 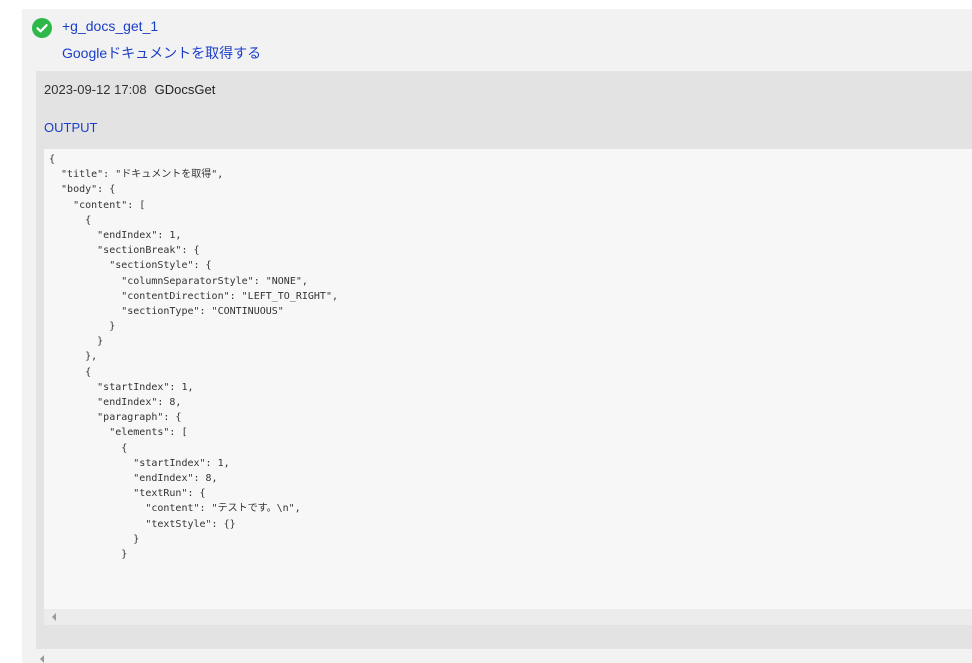 I want to click on code-line: "endIndex": 1,, so click(x=115, y=235).